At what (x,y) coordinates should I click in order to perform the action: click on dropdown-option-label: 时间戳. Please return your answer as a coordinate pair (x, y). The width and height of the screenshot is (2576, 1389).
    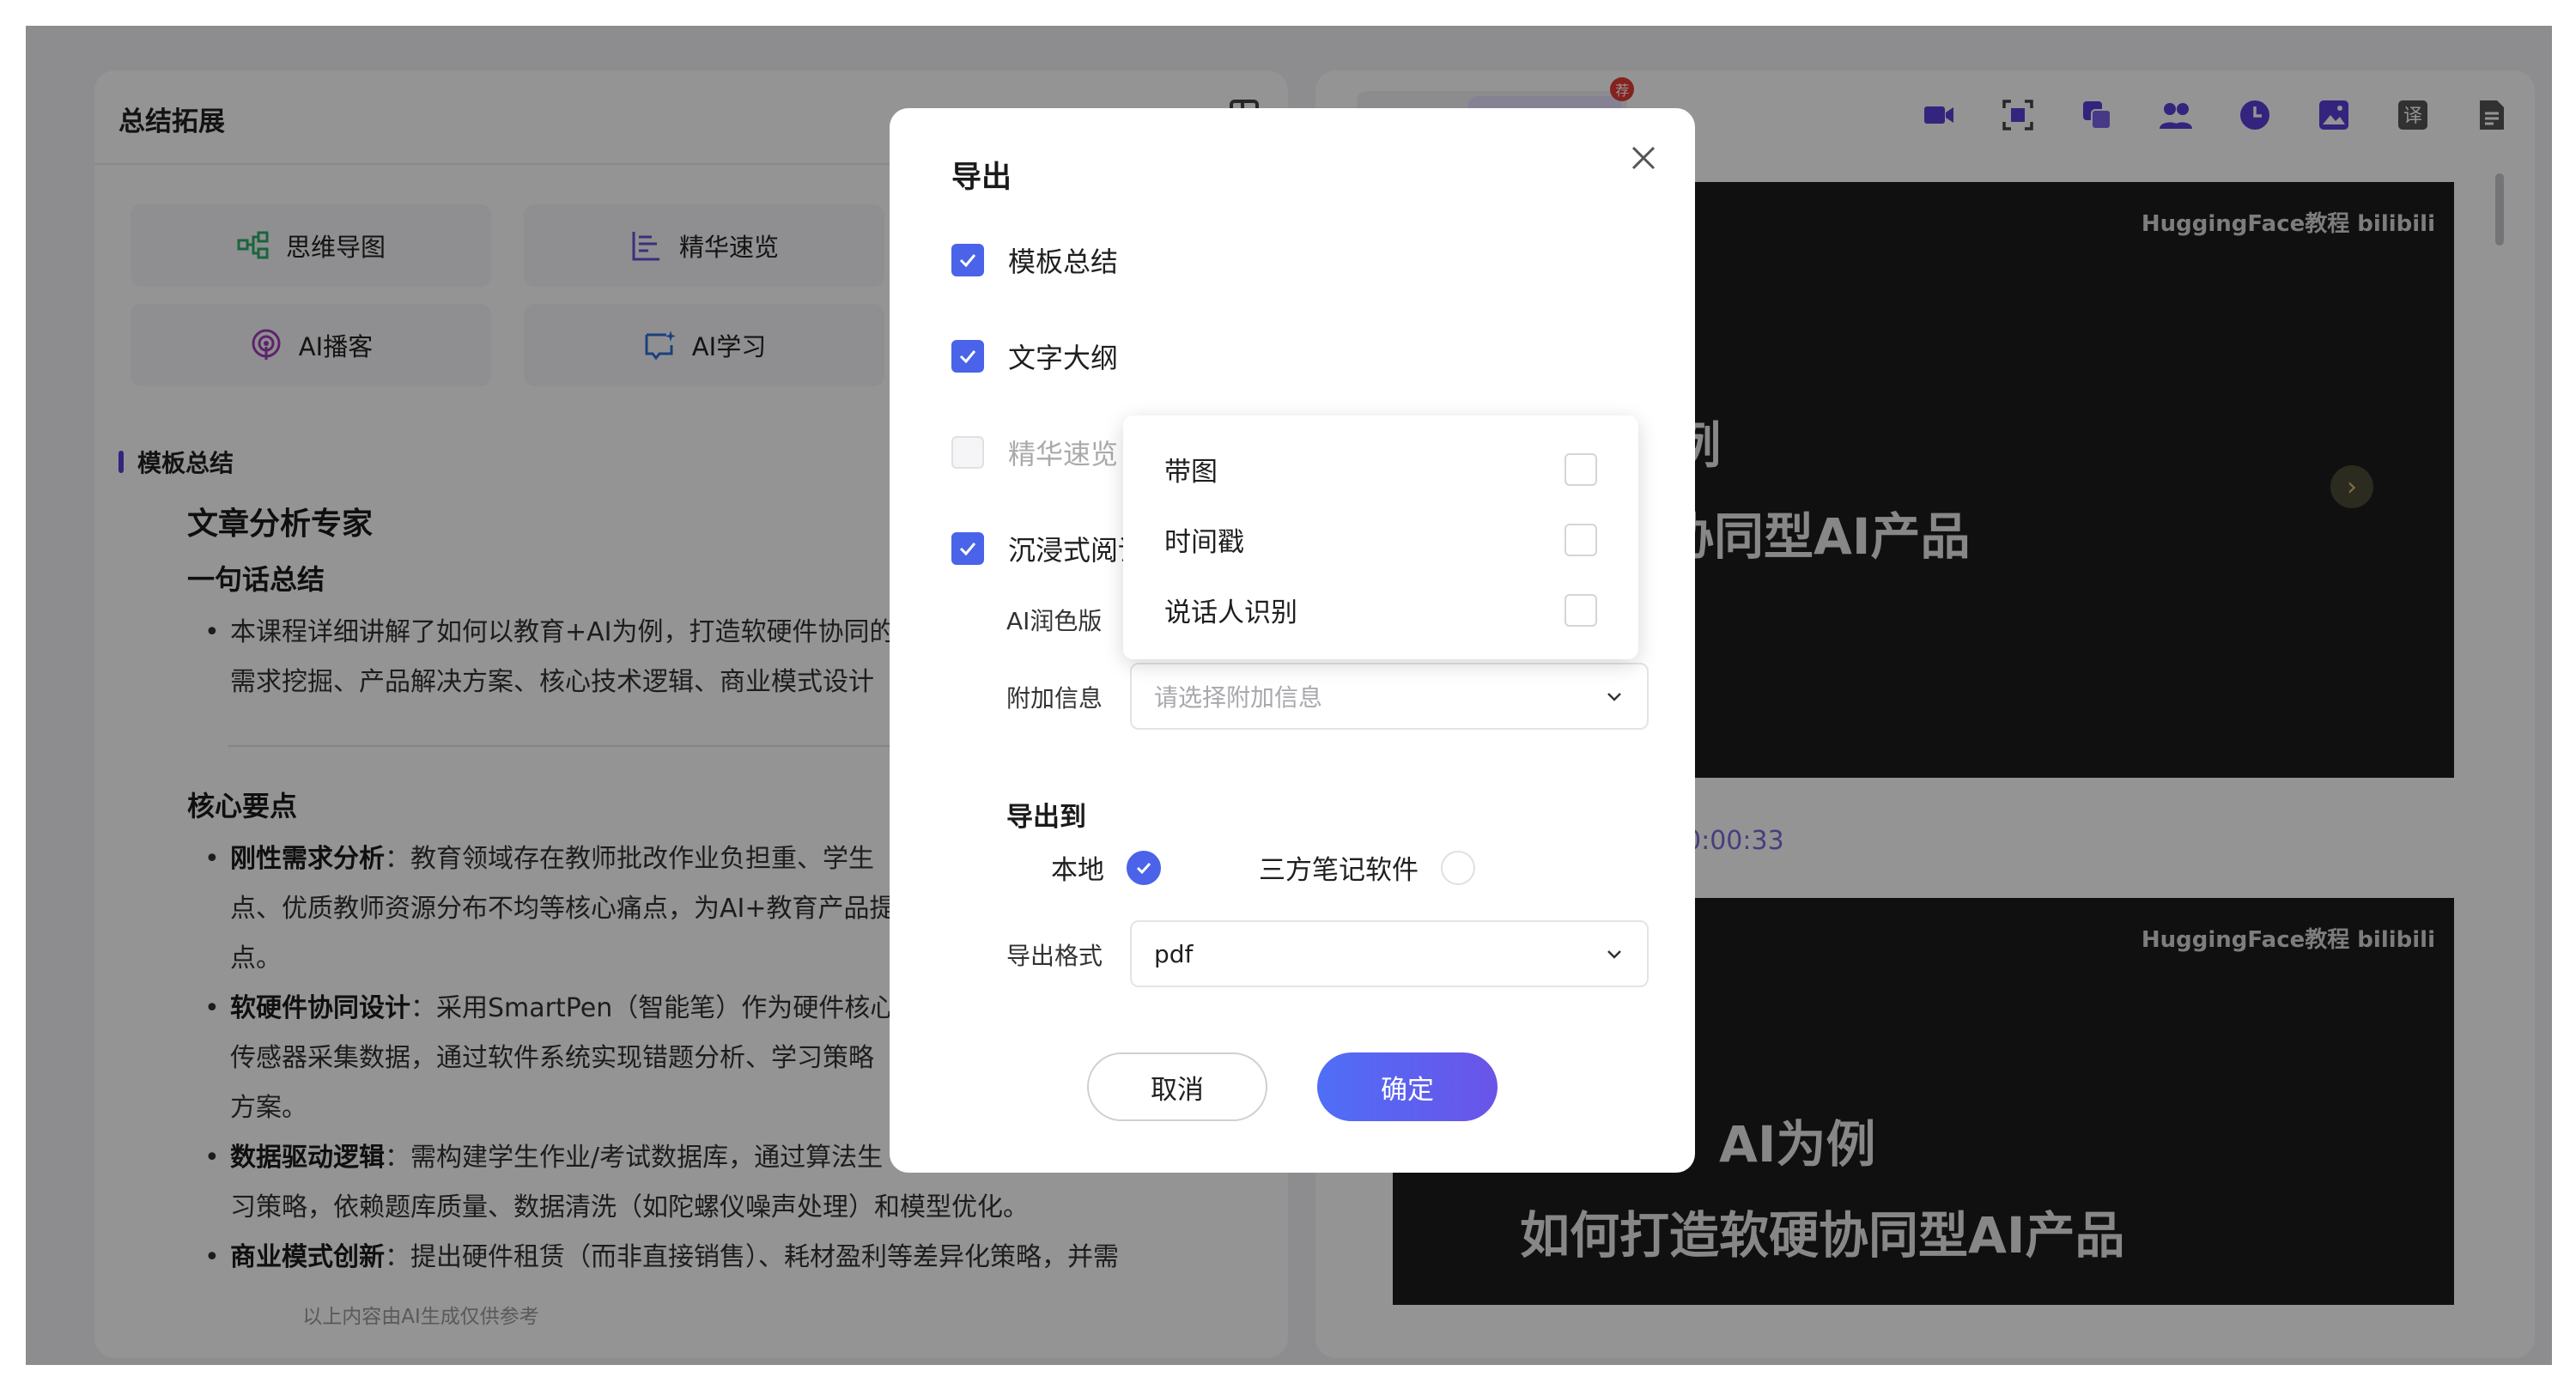
    Looking at the image, I should click on (1204, 543).